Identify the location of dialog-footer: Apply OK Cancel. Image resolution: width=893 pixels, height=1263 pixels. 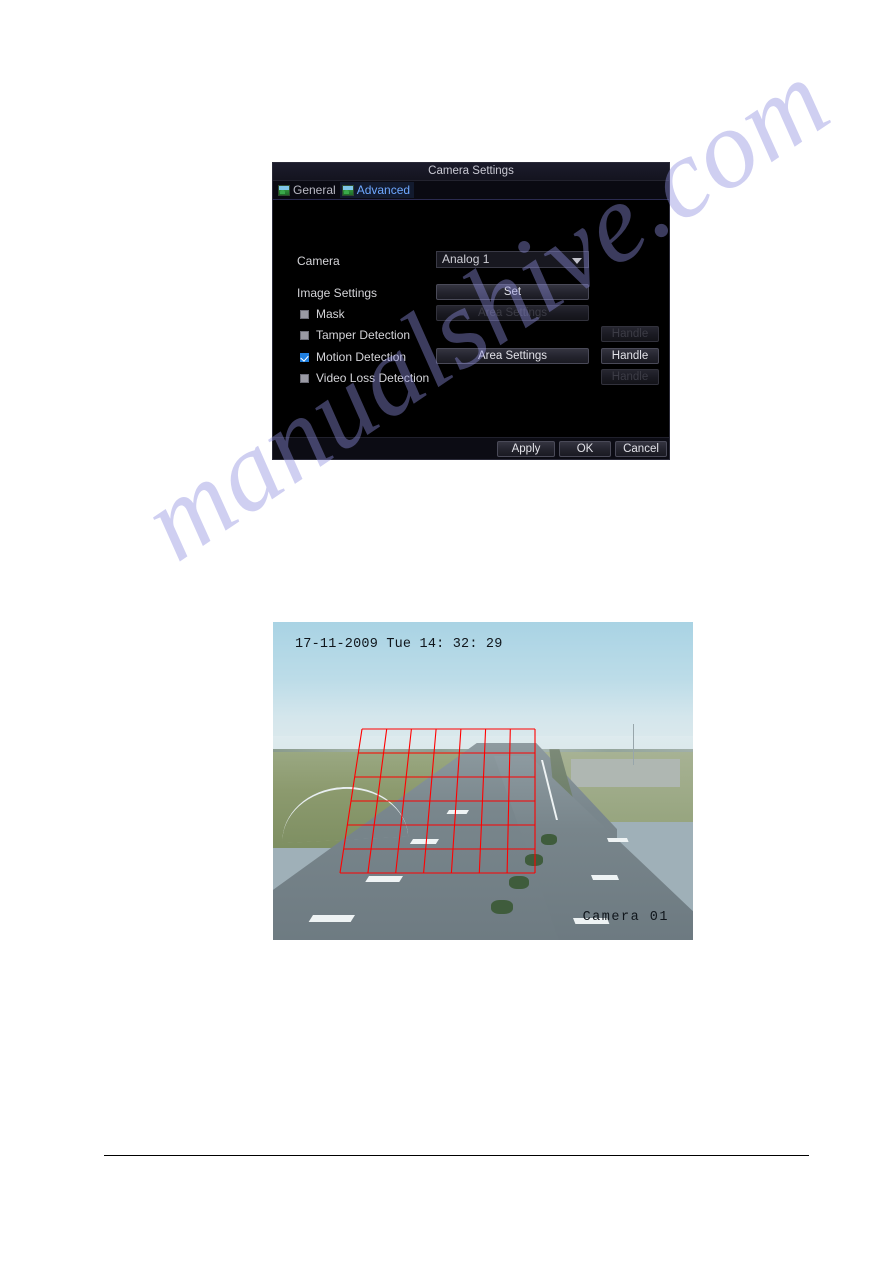
(471, 448).